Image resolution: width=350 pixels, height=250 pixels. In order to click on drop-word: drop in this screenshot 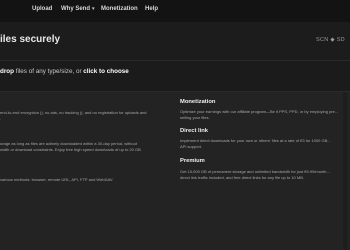, I will do `click(7, 71)`.